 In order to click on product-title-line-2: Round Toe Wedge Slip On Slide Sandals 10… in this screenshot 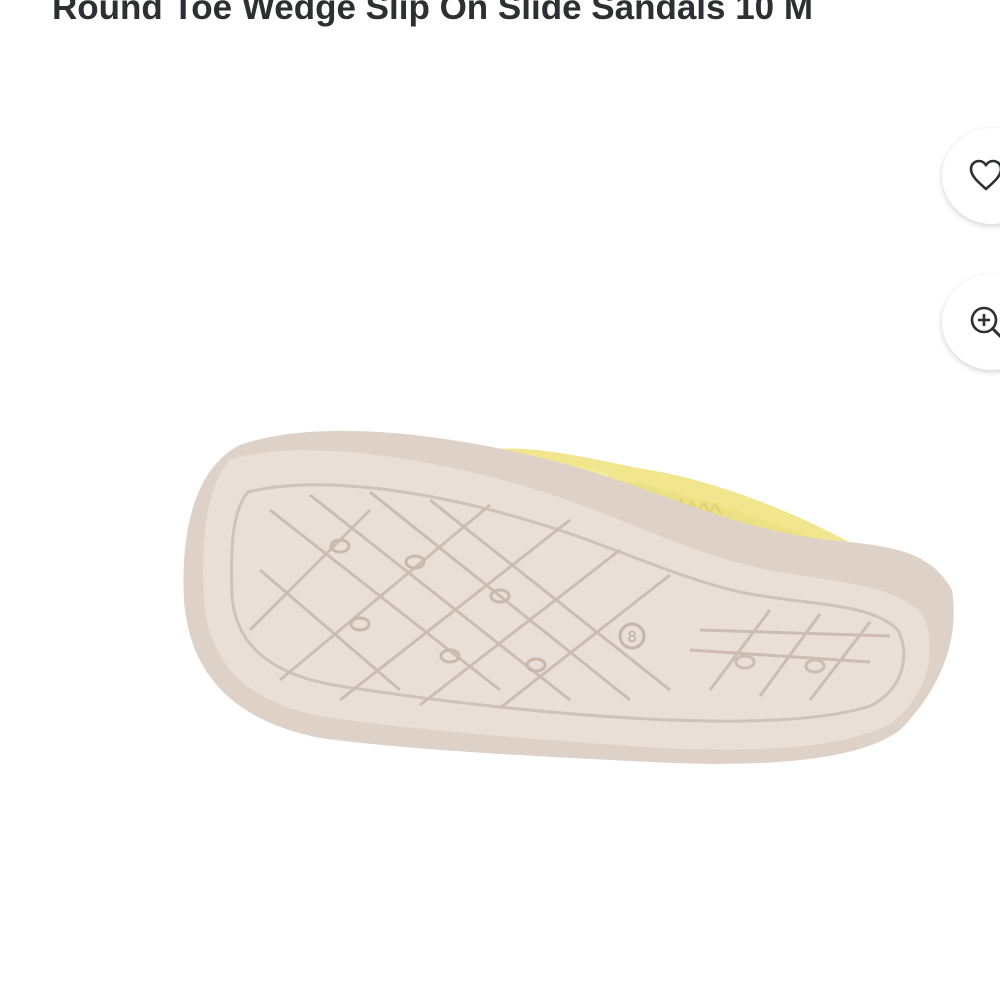, I will do `click(433, 13)`.